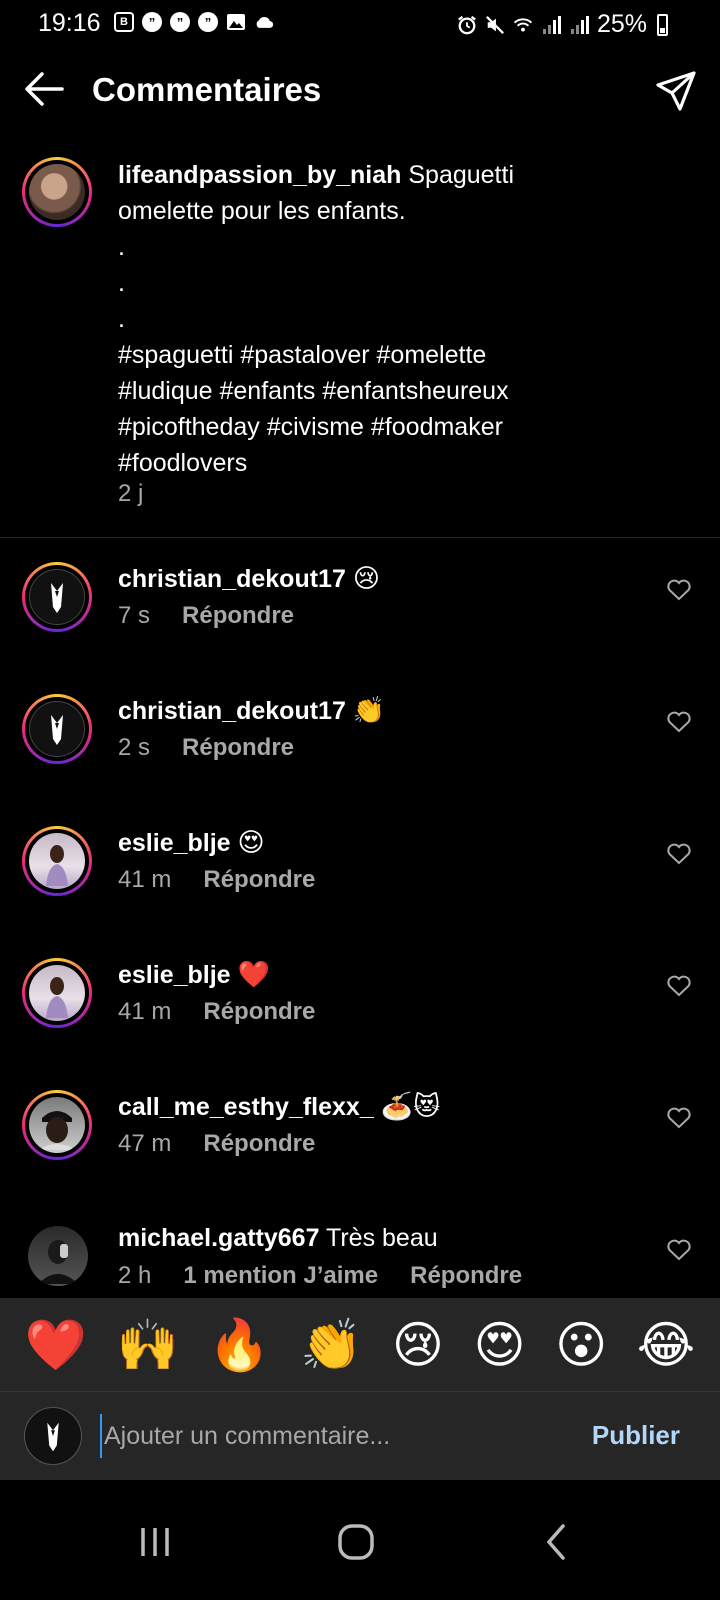 The image size is (720, 1600). What do you see at coordinates (356, 1542) in the screenshot?
I see `home-icon` at bounding box center [356, 1542].